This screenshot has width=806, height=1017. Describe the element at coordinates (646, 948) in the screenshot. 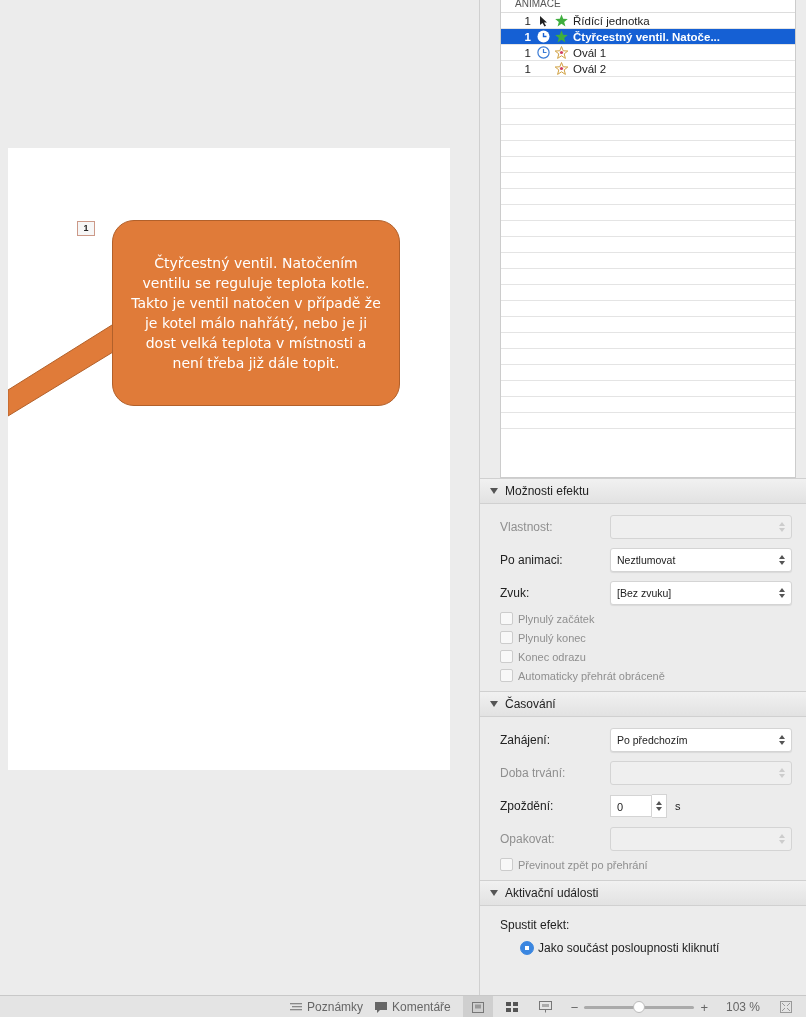

I see `radio-option: Jako součást posloupnosti kliknutí` at that location.